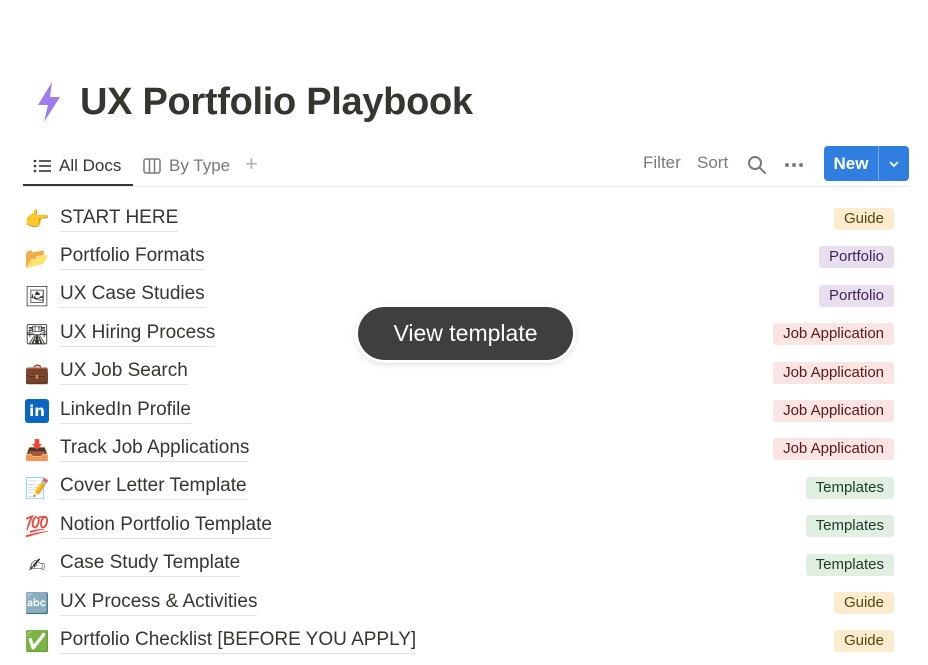 The image size is (928, 665). What do you see at coordinates (459, 488) in the screenshot?
I see `table-row: 📝 Cover Letter Template Templates` at bounding box center [459, 488].